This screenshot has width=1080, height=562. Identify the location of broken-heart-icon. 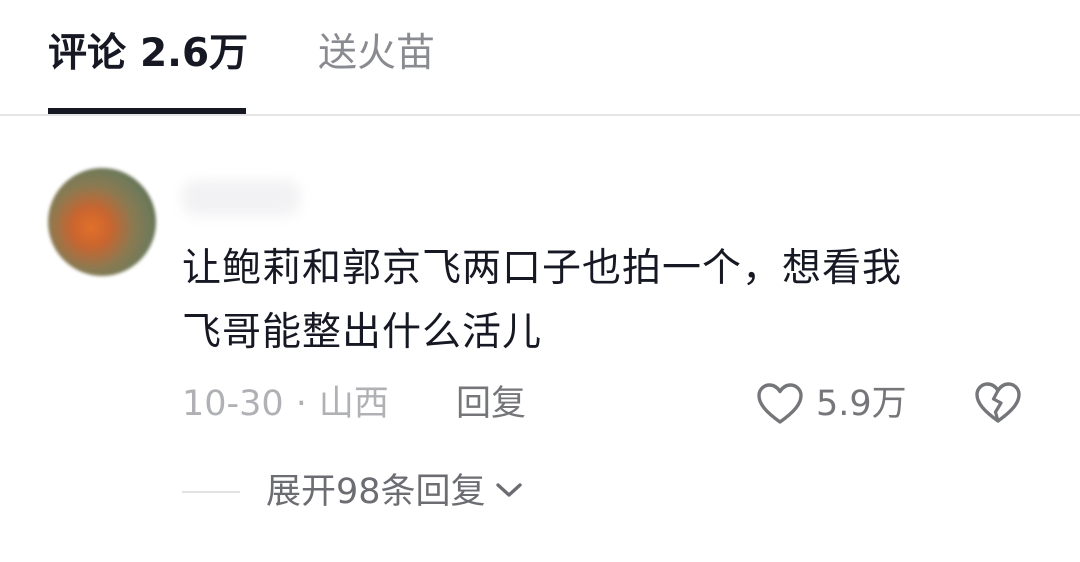
(998, 406).